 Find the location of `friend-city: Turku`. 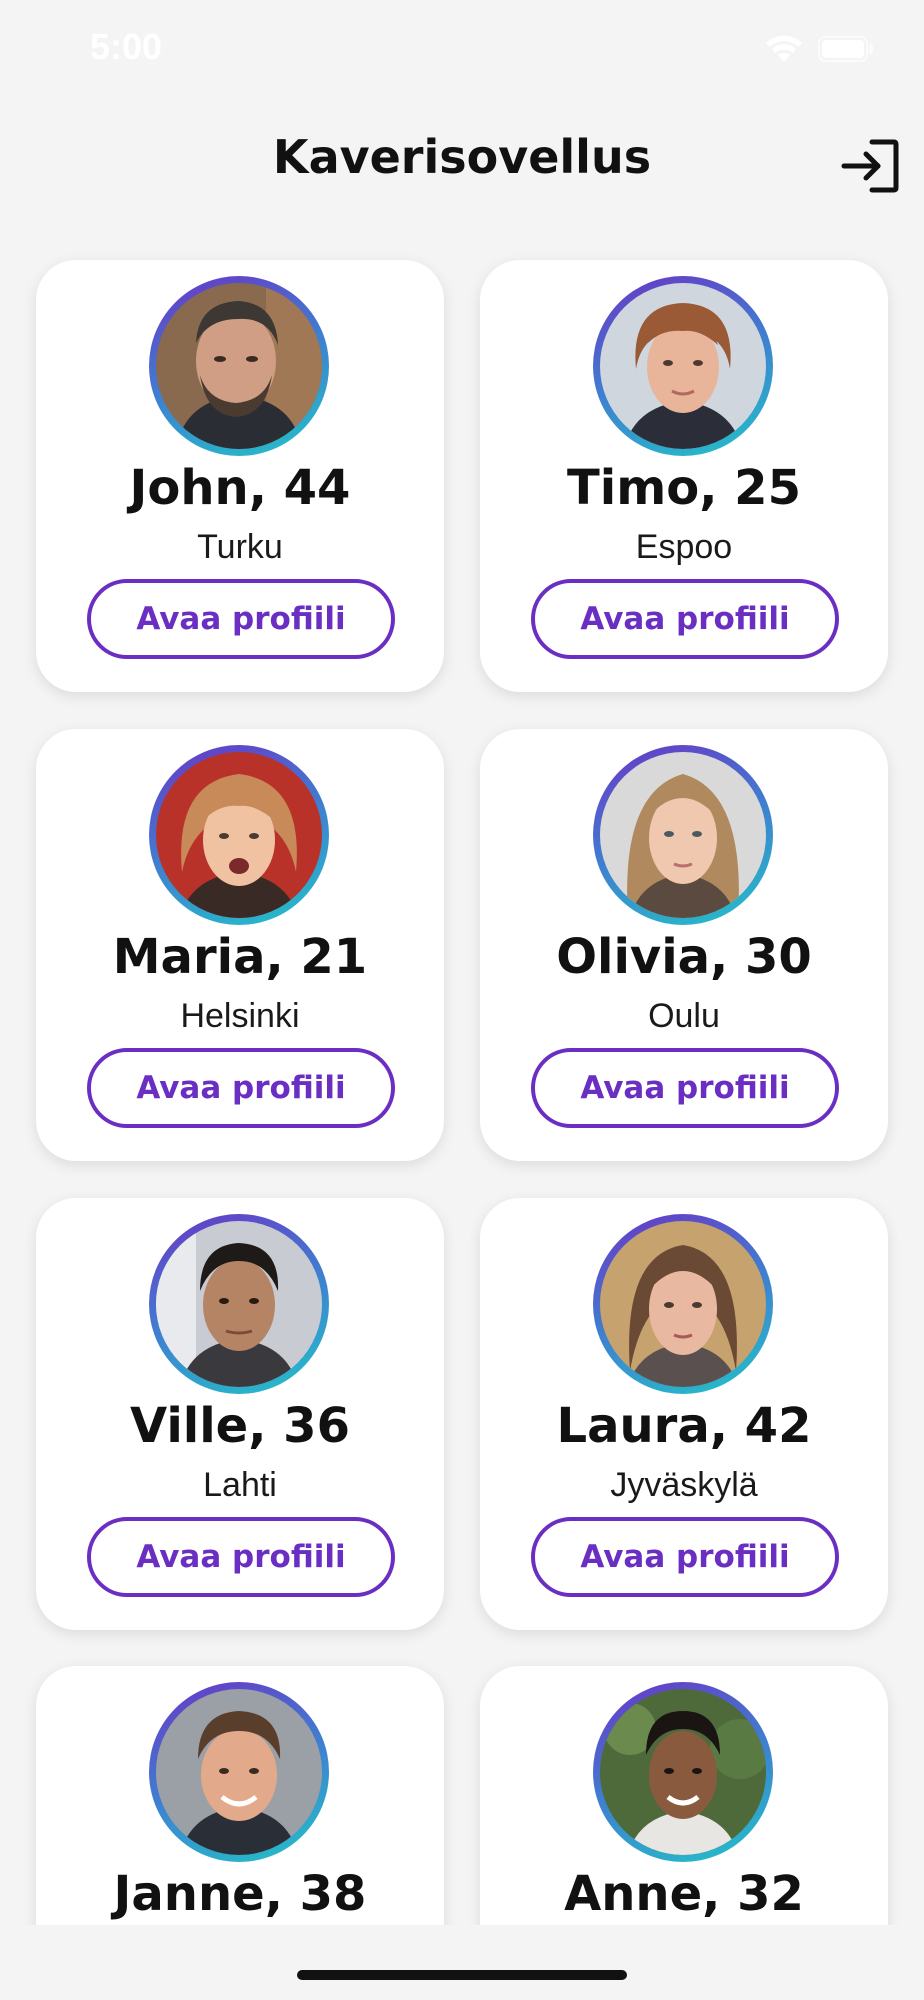

friend-city: Turku is located at coordinates (240, 547).